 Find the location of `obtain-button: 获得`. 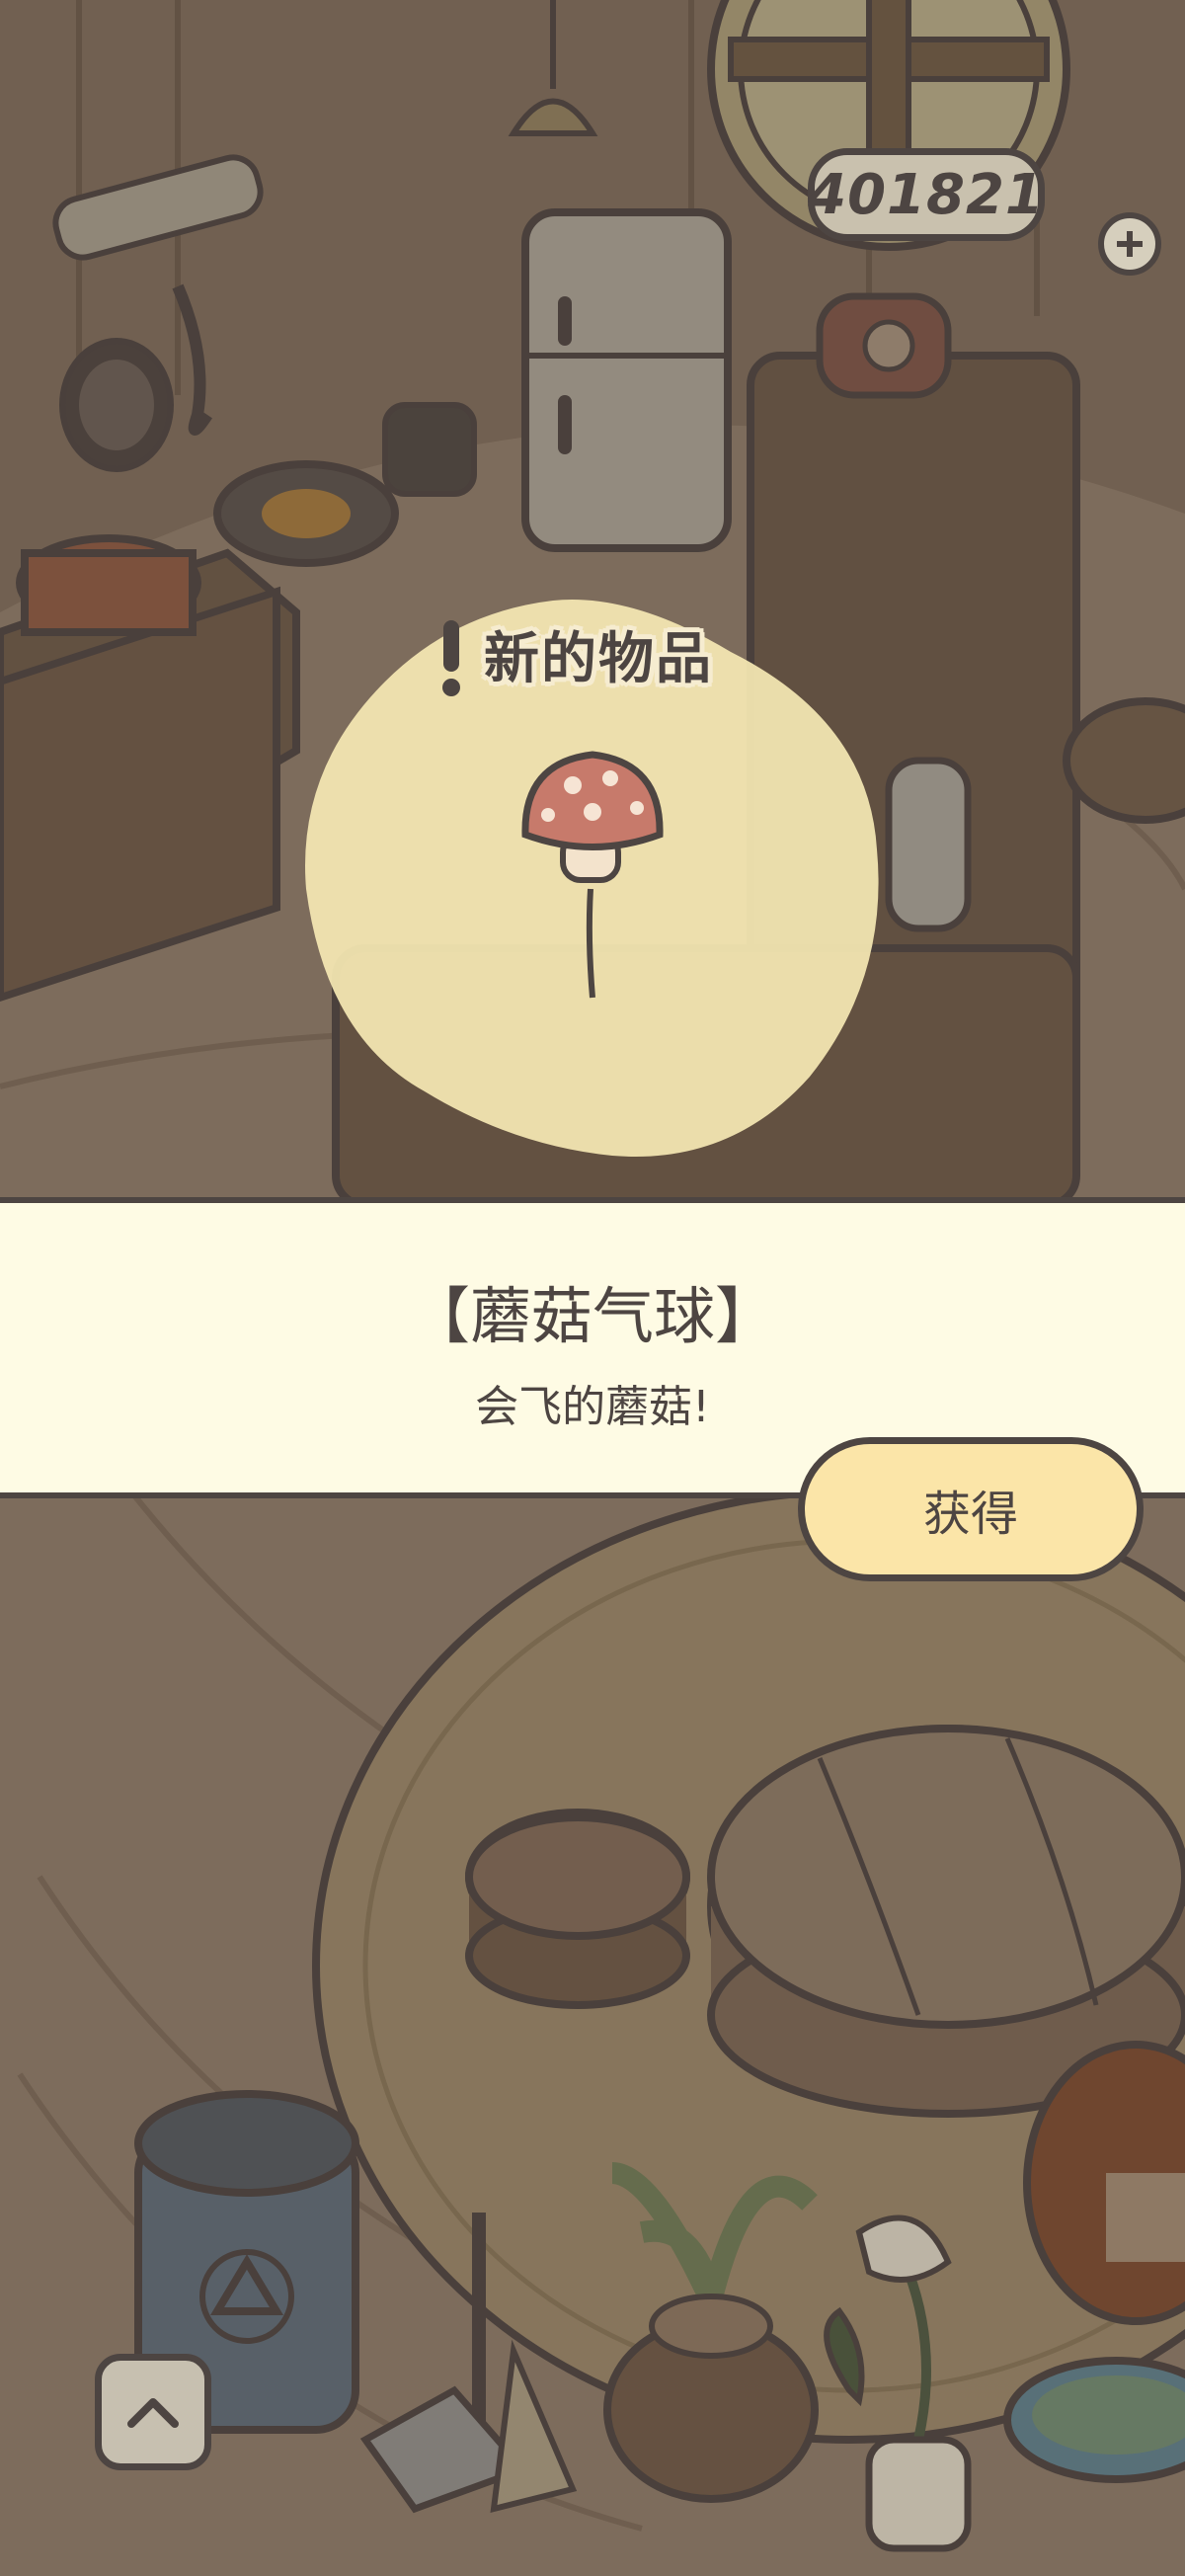

obtain-button: 获得 is located at coordinates (971, 1509).